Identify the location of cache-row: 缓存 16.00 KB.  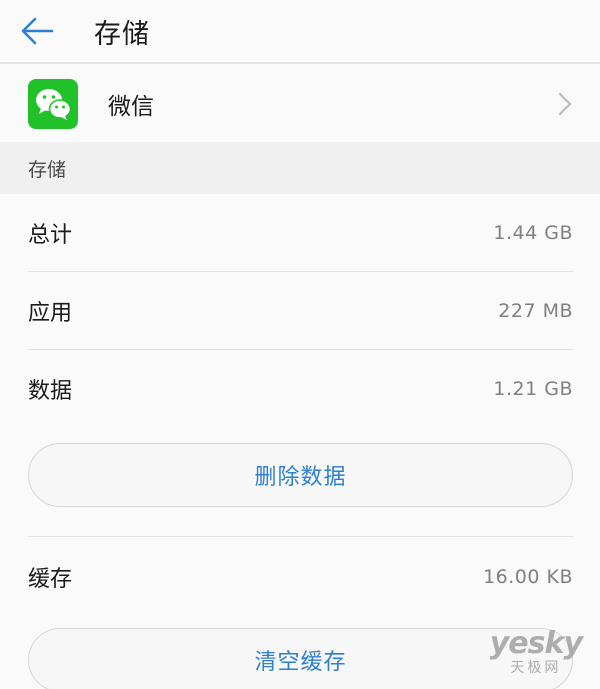
(300, 577).